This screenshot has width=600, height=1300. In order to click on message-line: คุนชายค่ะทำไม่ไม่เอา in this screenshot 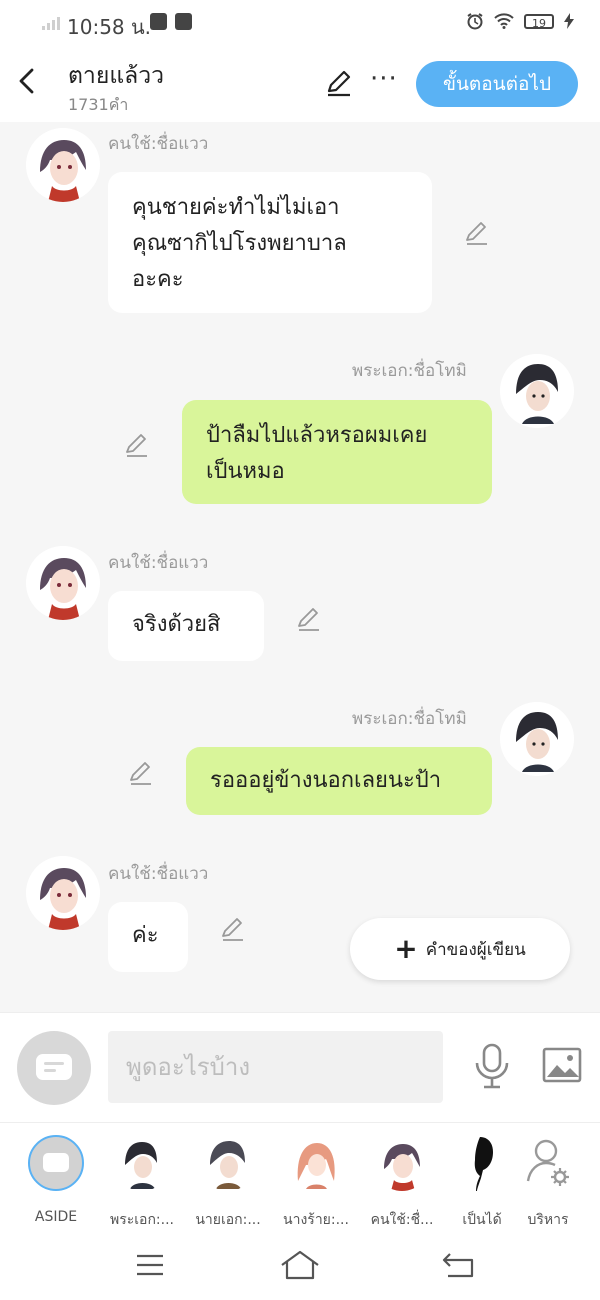, I will do `click(236, 207)`.